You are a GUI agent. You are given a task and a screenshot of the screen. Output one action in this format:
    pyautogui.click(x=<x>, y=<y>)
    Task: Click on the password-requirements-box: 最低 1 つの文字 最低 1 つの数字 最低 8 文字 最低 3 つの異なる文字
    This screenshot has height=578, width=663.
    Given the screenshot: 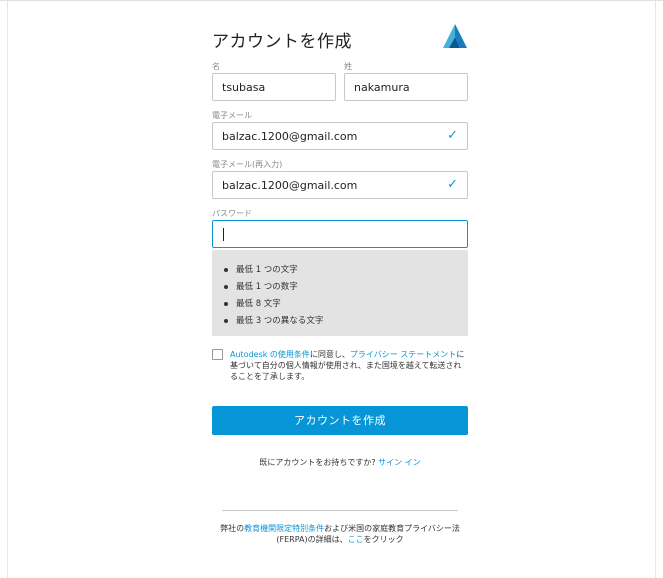 What is the action you would take?
    pyautogui.click(x=340, y=293)
    